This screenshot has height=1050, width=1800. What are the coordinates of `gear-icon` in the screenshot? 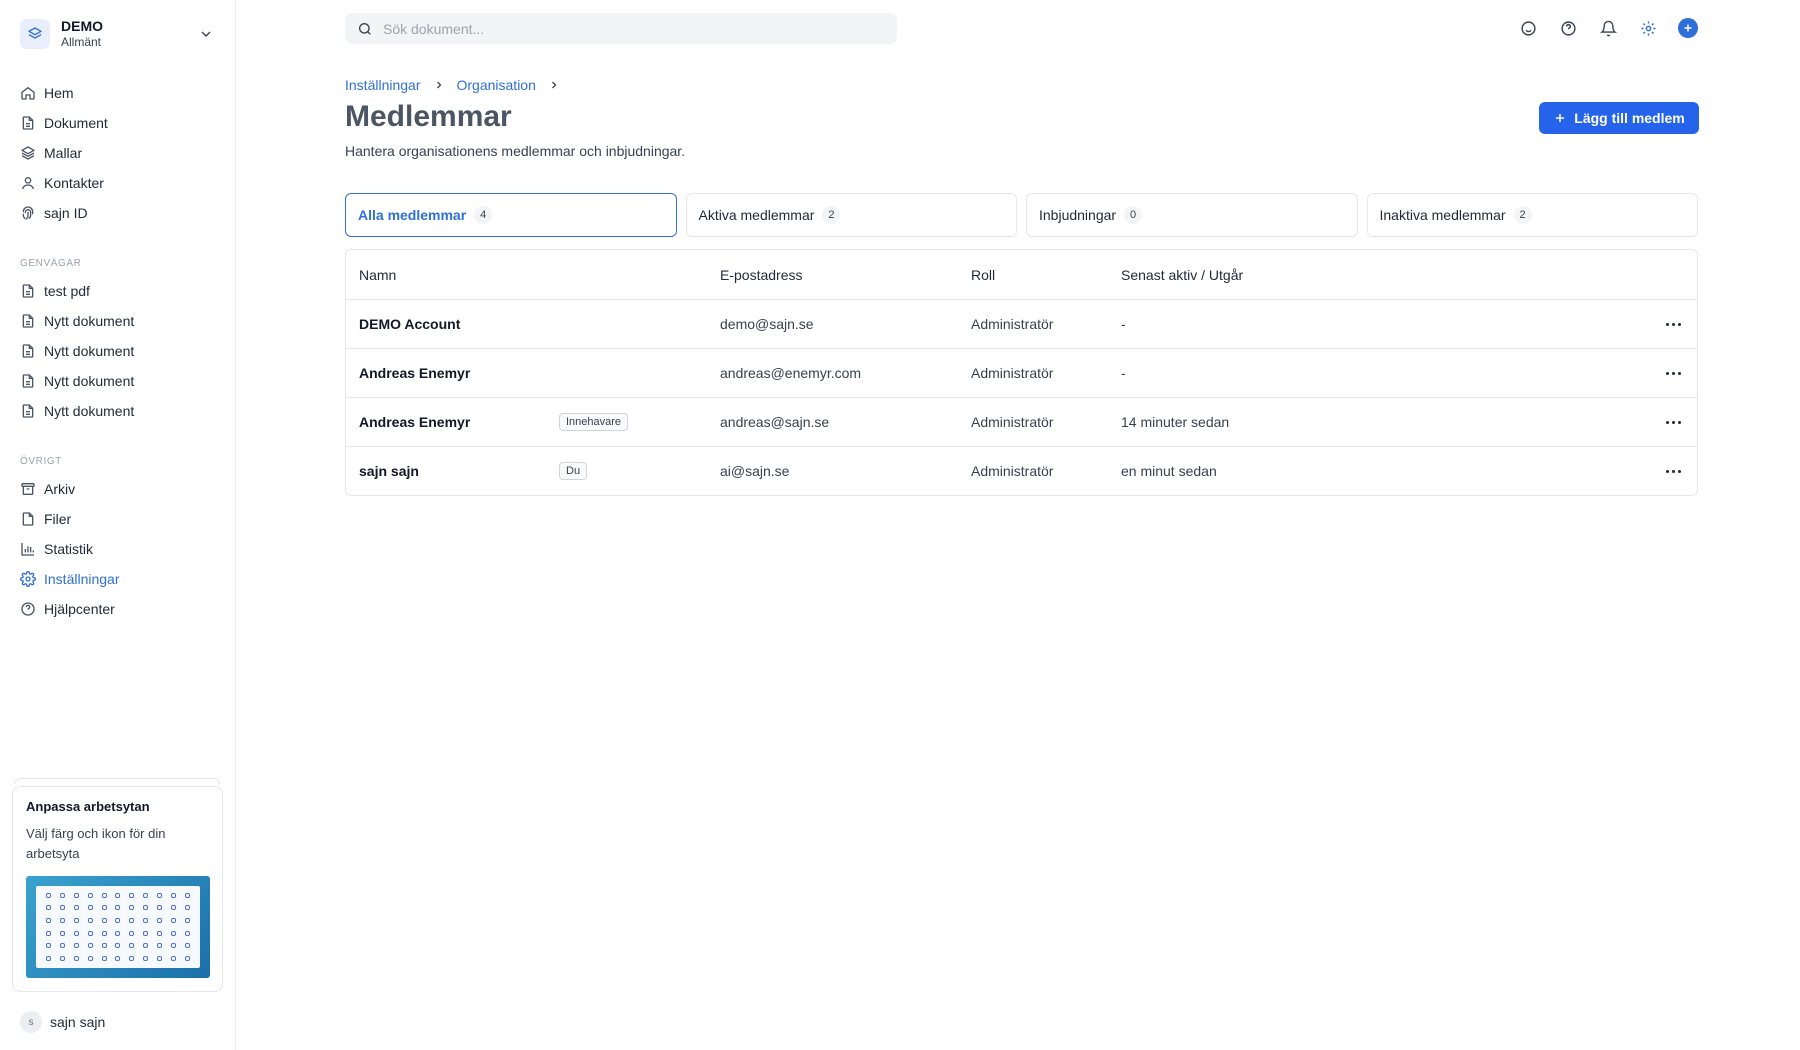 It's located at (1648, 28).